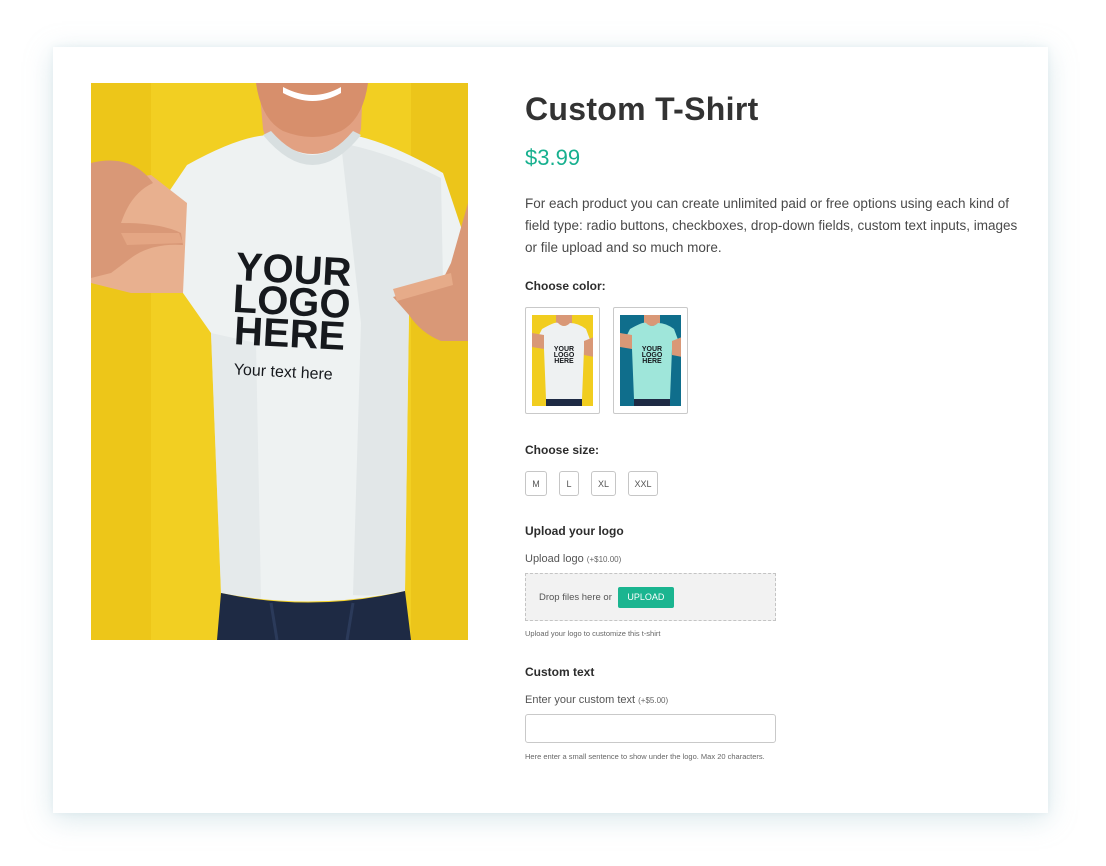 The image size is (1106, 866). I want to click on color-swatch-mint-thumb: YOUR LOGO HERE, so click(650, 360).